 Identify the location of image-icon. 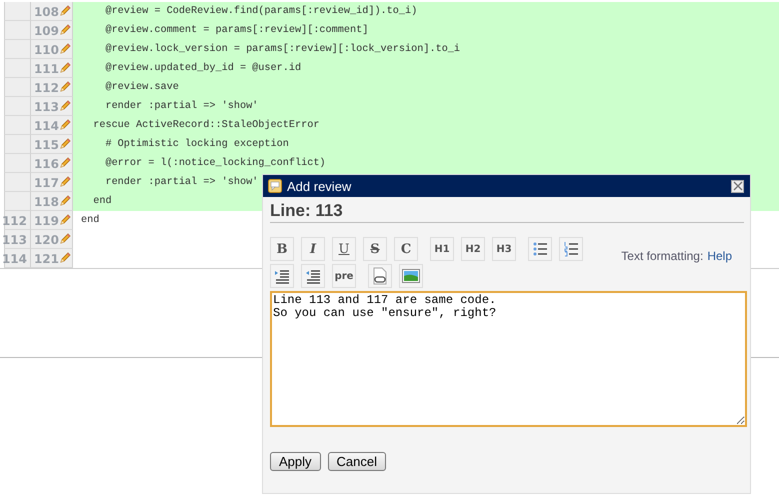
(411, 276).